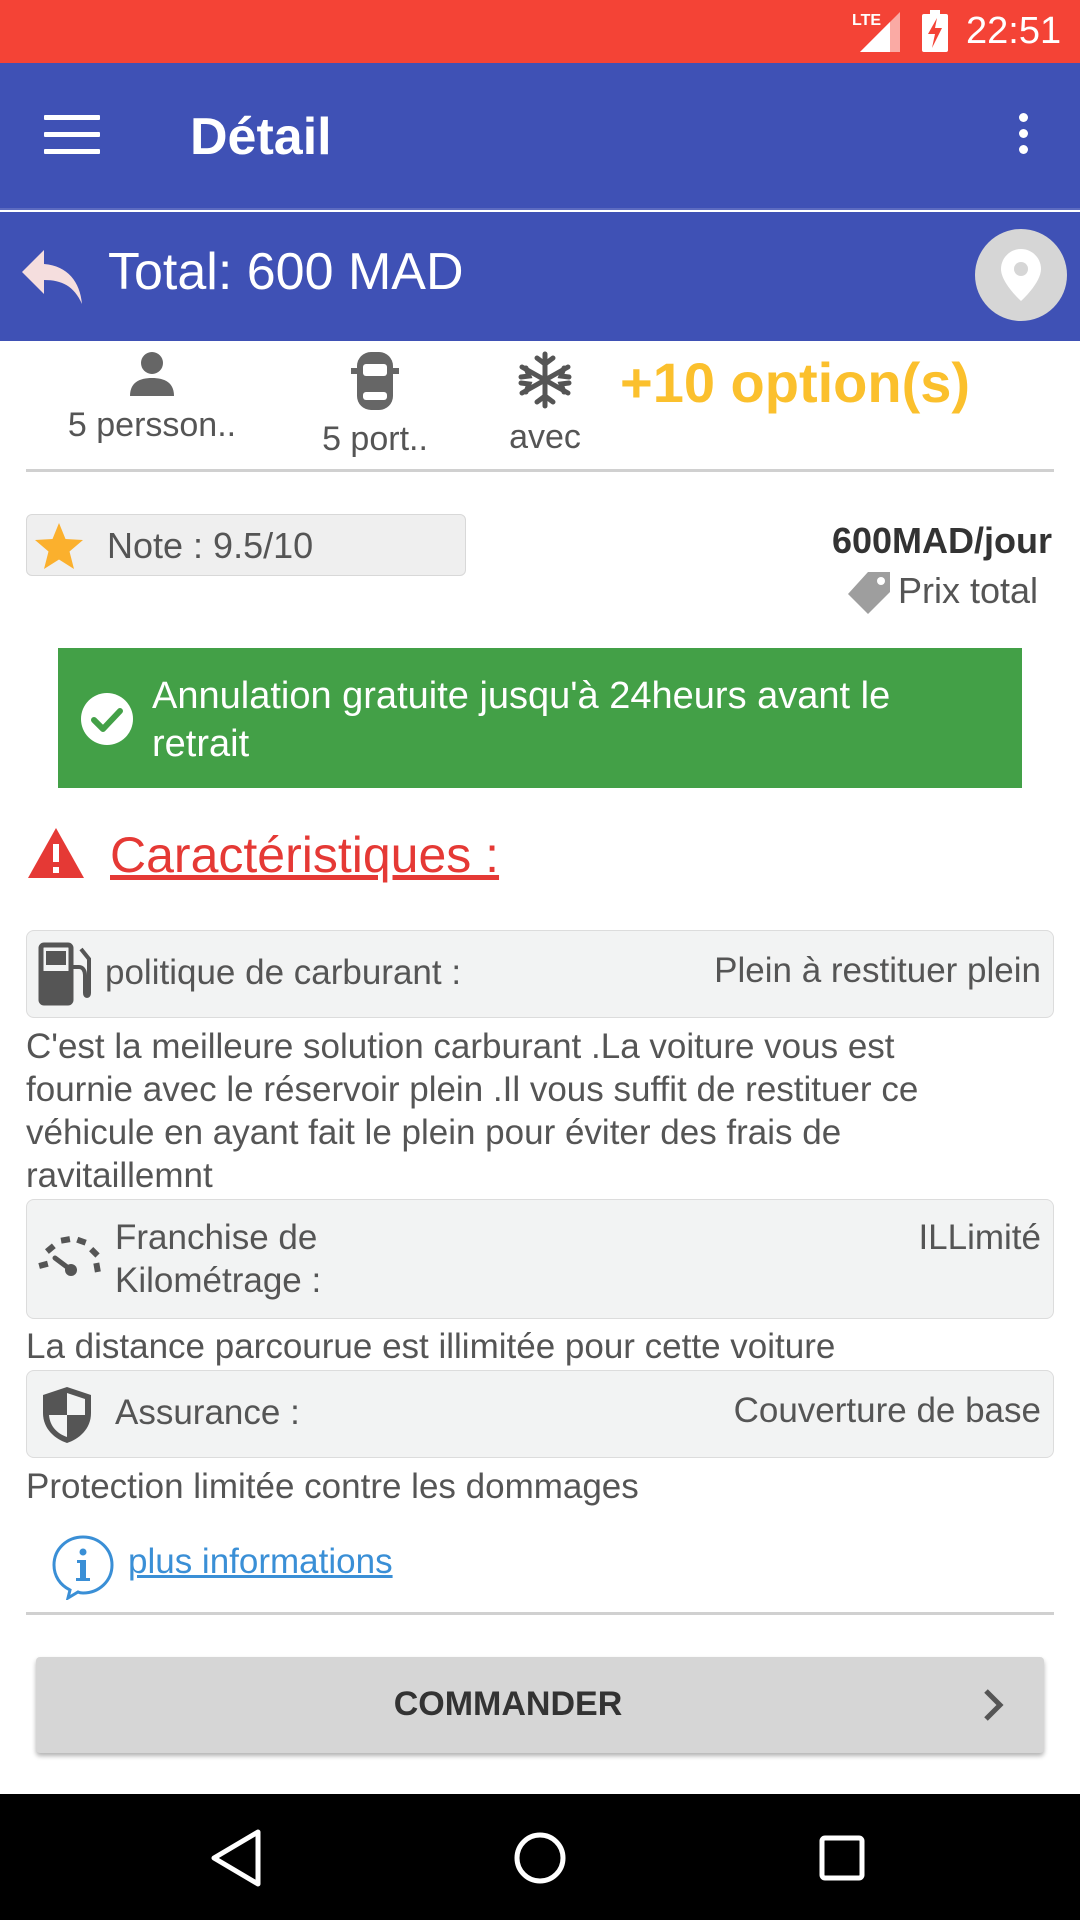  I want to click on feature-ac: avec, so click(545, 403).